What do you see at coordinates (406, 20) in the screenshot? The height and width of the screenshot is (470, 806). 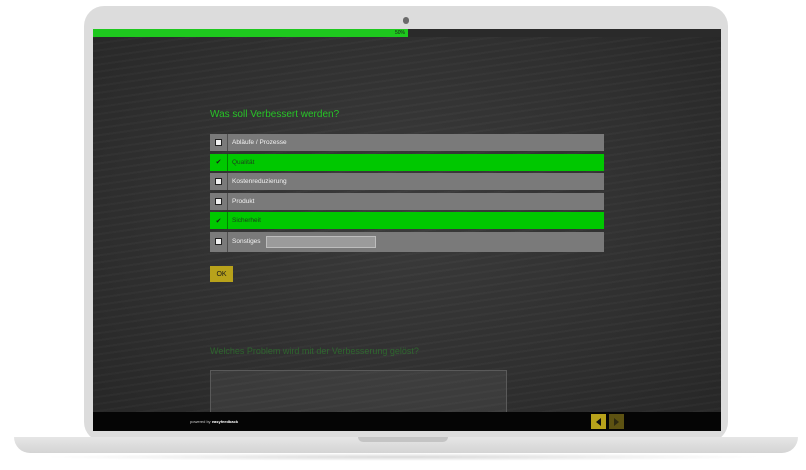 I see `camera-icon` at bounding box center [406, 20].